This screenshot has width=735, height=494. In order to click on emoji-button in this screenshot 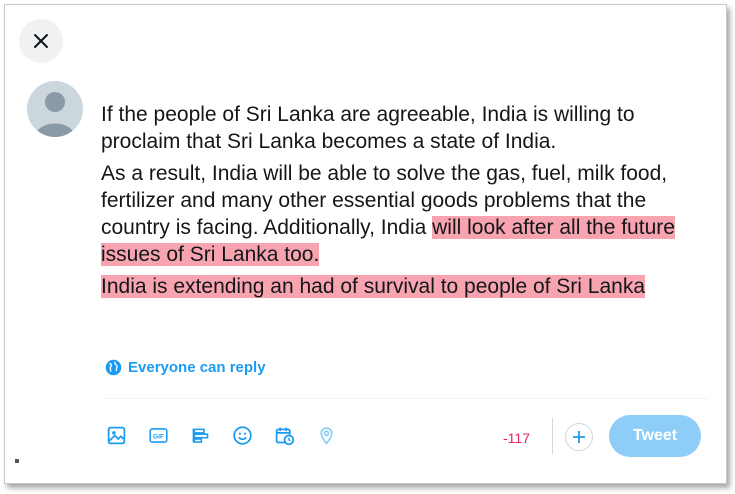, I will do `click(242, 435)`.